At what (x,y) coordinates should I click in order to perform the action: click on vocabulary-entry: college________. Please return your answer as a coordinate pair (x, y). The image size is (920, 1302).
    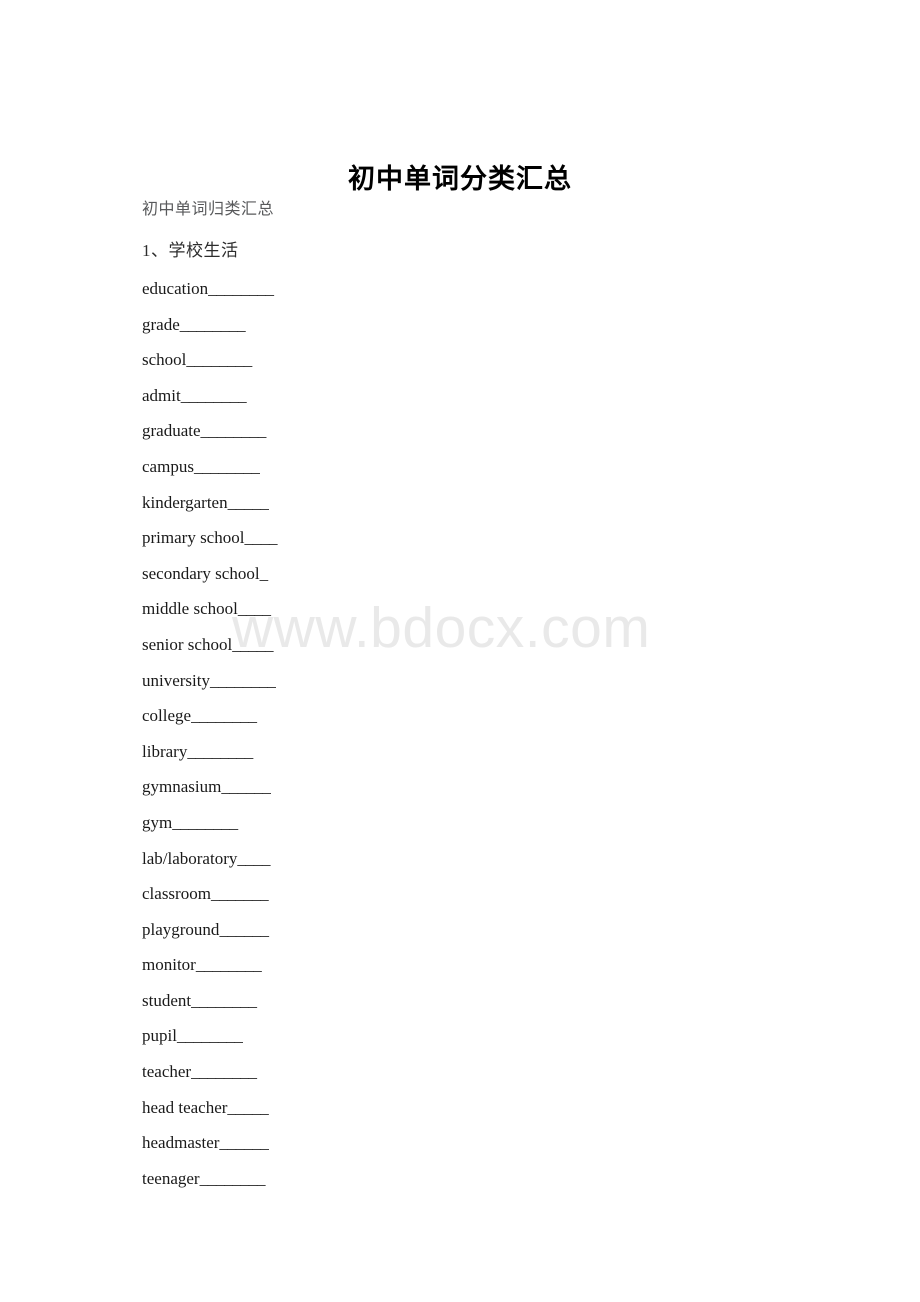
    Looking at the image, I should click on (209, 723).